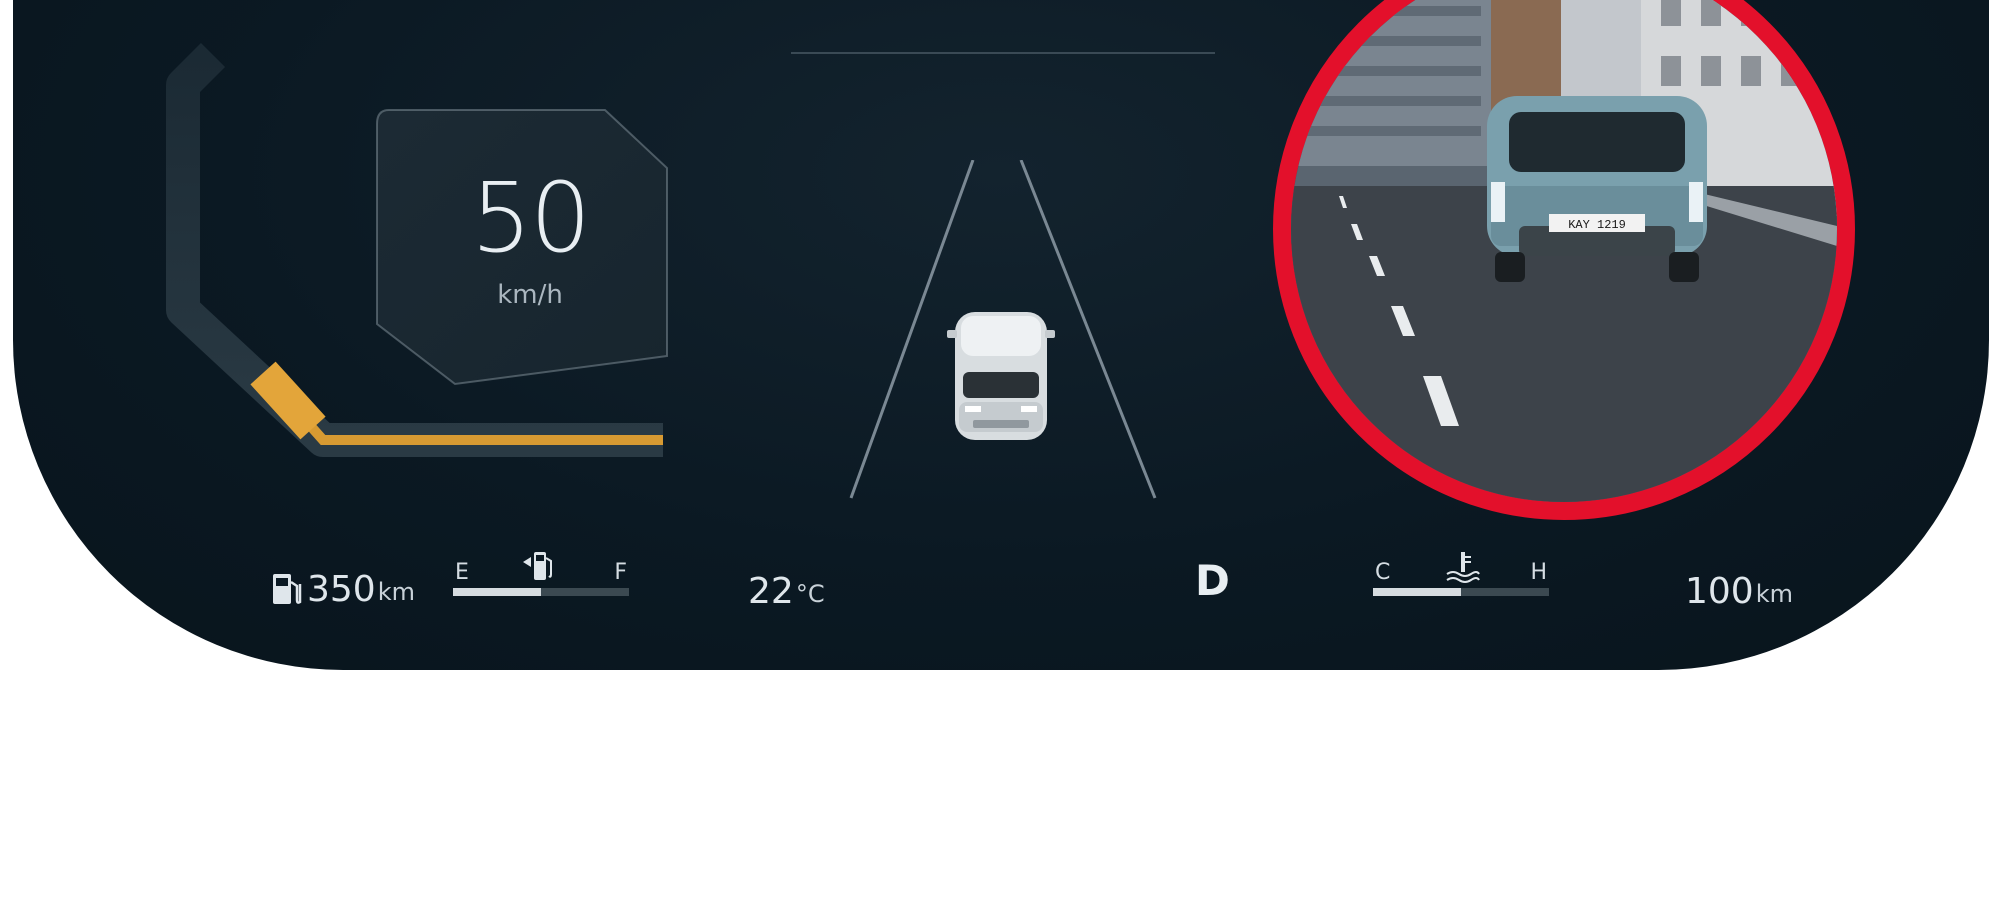  I want to click on outside-temp-value: 22, so click(771, 591).